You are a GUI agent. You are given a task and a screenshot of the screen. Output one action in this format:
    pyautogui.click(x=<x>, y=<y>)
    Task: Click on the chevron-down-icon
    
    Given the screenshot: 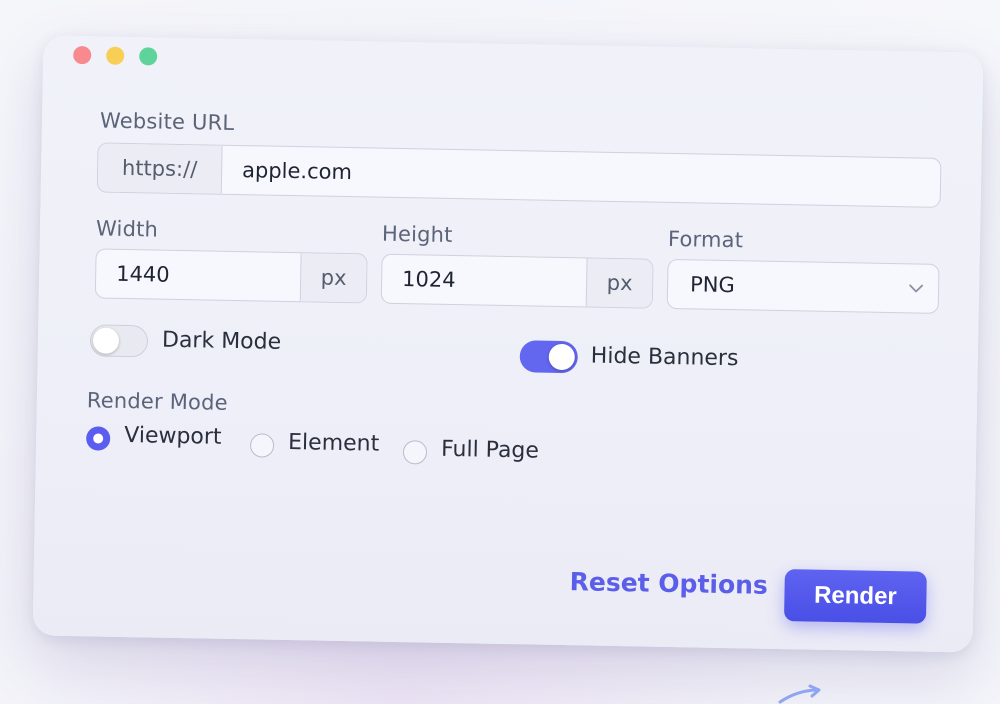 What is the action you would take?
    pyautogui.click(x=916, y=288)
    